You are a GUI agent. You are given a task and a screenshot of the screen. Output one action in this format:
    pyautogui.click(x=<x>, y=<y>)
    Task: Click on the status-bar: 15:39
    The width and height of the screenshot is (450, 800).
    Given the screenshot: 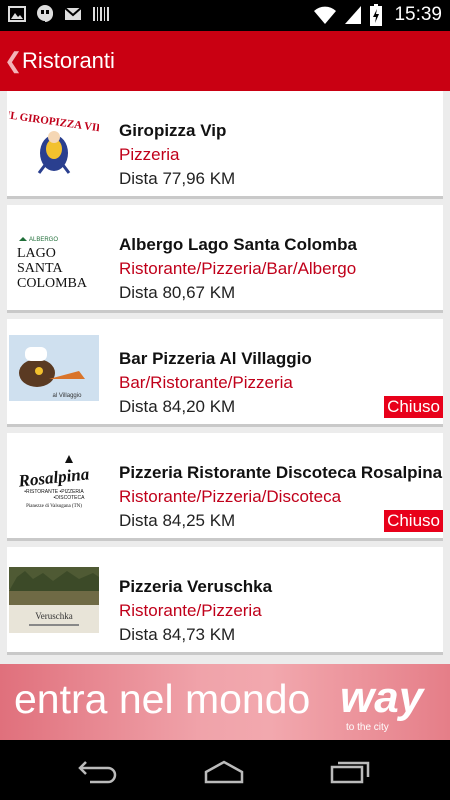 What is the action you would take?
    pyautogui.click(x=225, y=15)
    